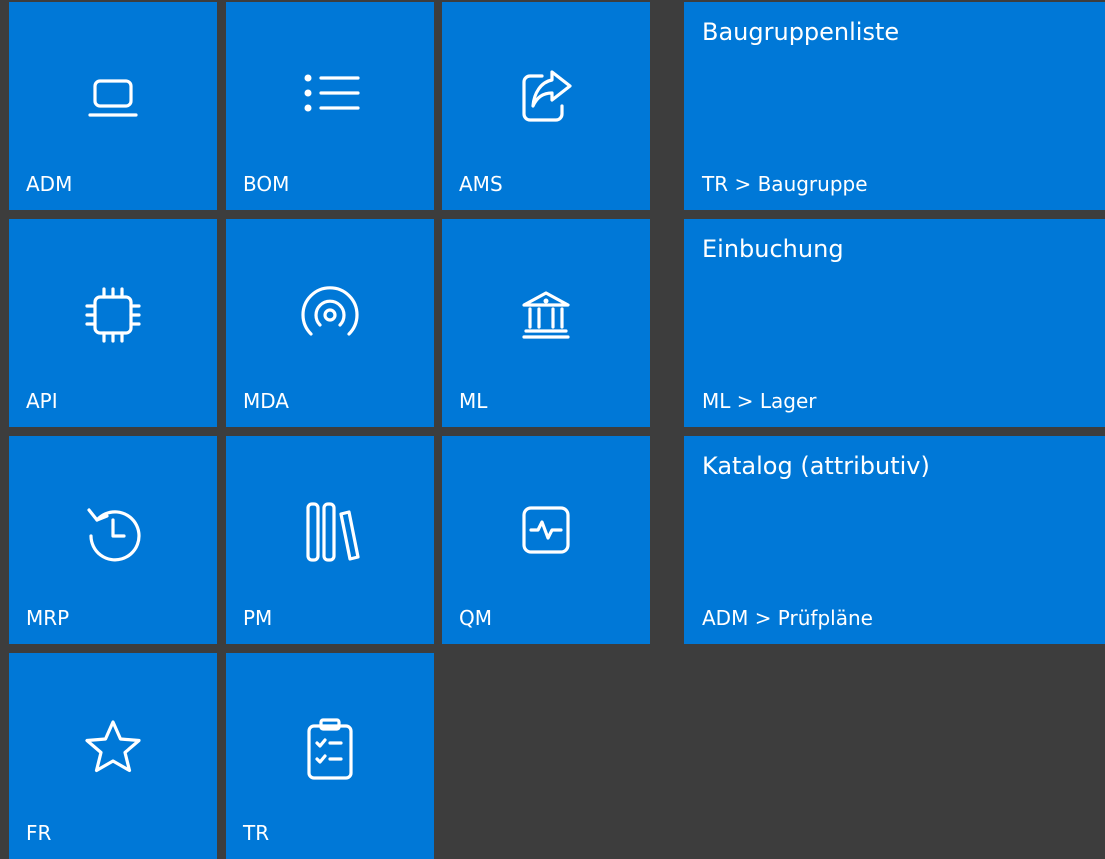 This screenshot has height=859, width=1105. Describe the element at coordinates (546, 315) in the screenshot. I see `bank-icon` at that location.